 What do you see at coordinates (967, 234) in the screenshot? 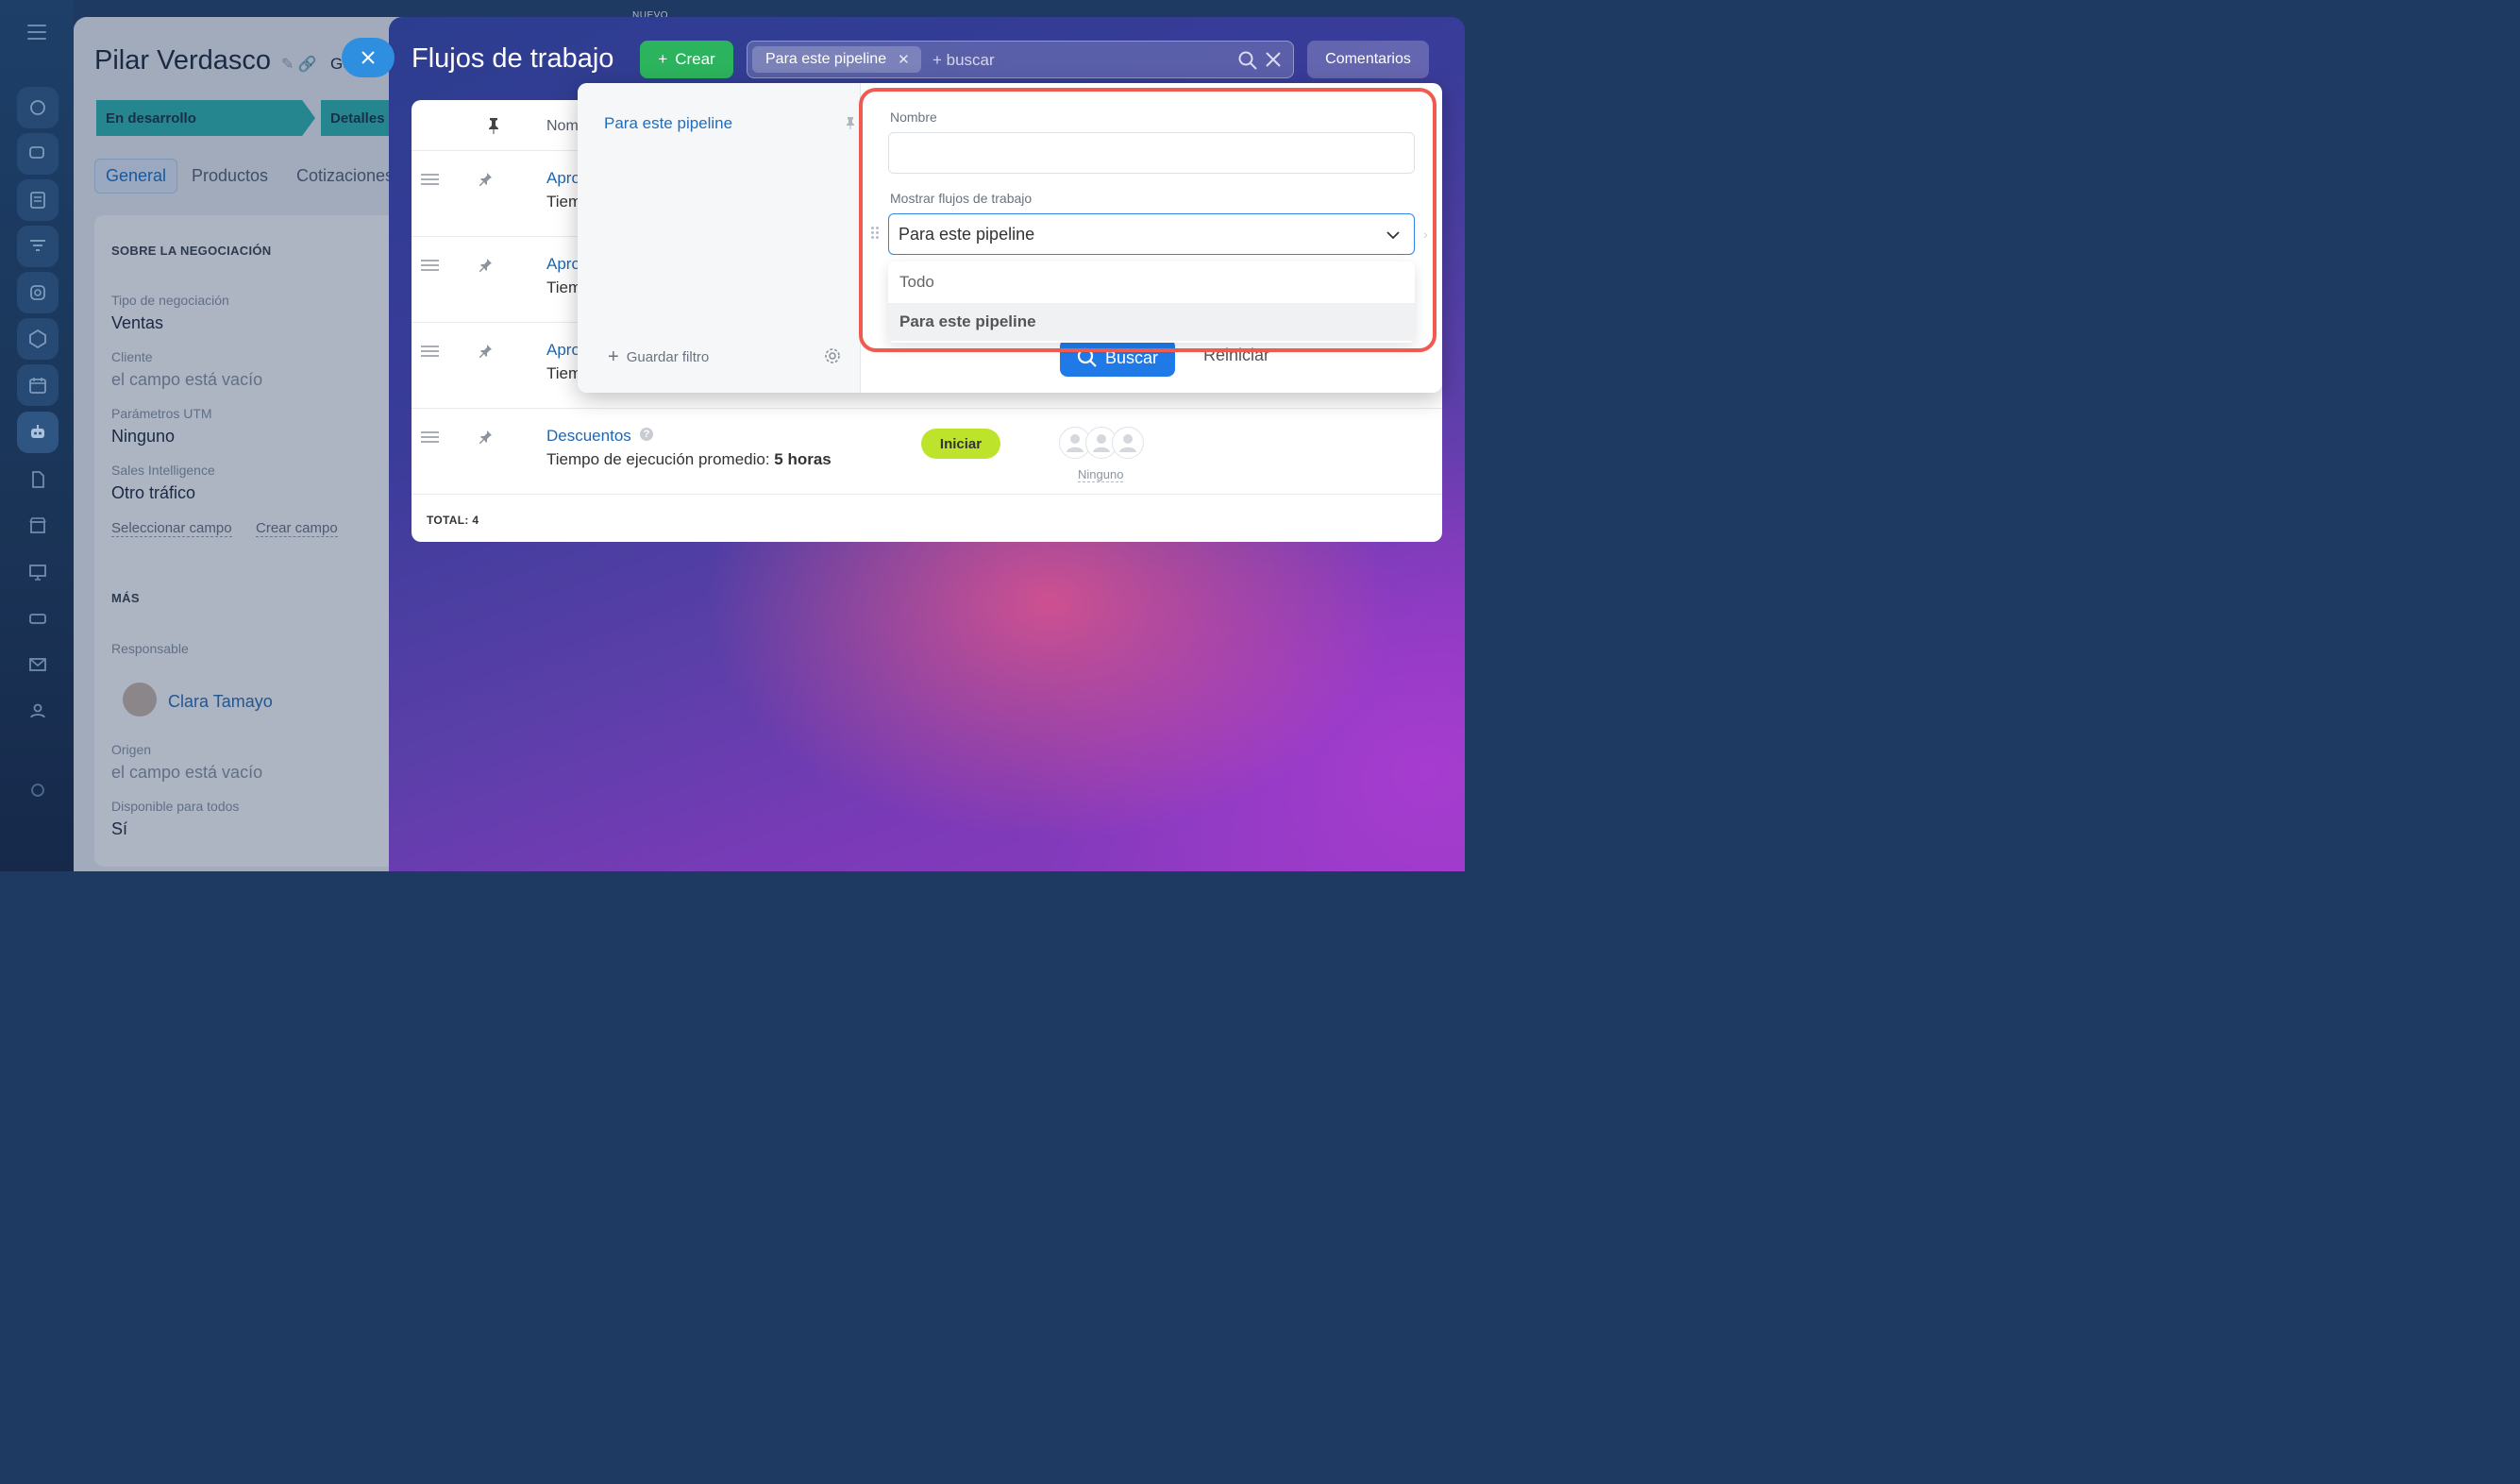
I see `select-value: Para este pipeline` at bounding box center [967, 234].